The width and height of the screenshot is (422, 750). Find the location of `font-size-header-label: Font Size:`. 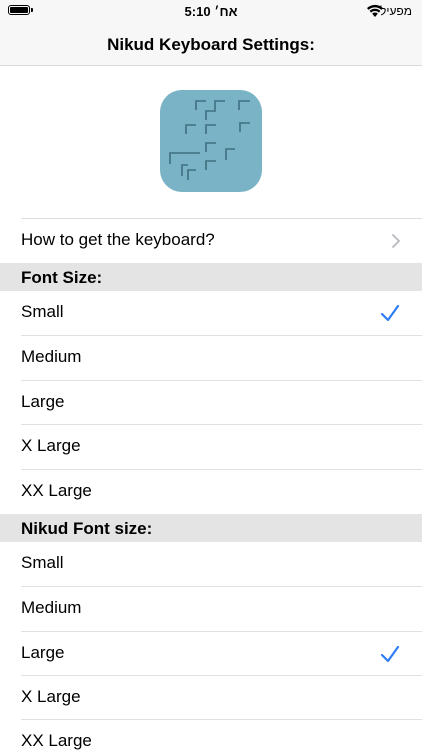

font-size-header-label: Font Size: is located at coordinates (62, 277).